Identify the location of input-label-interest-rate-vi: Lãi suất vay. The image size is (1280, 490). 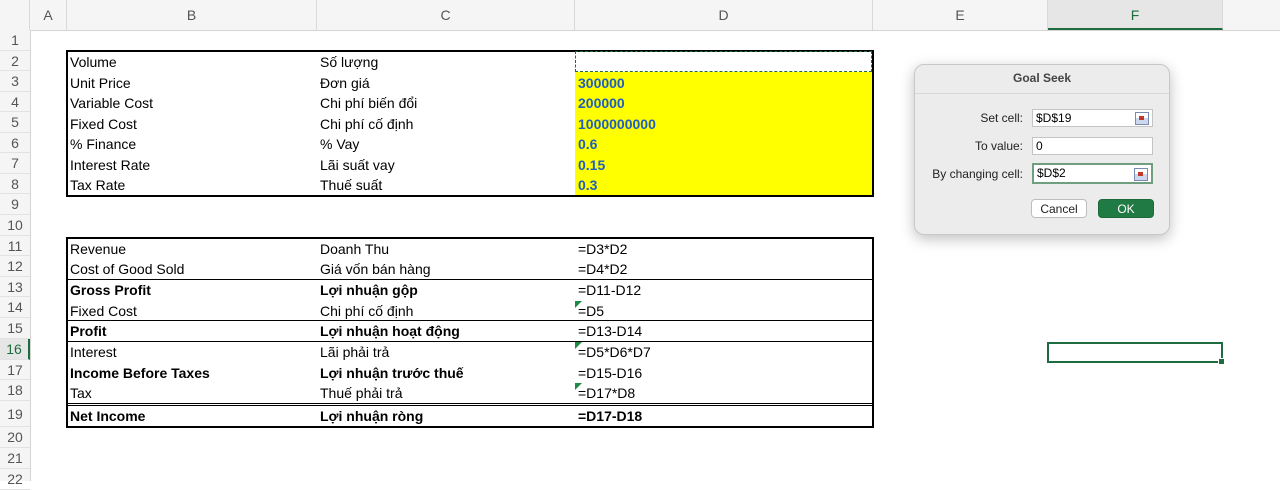
(357, 165).